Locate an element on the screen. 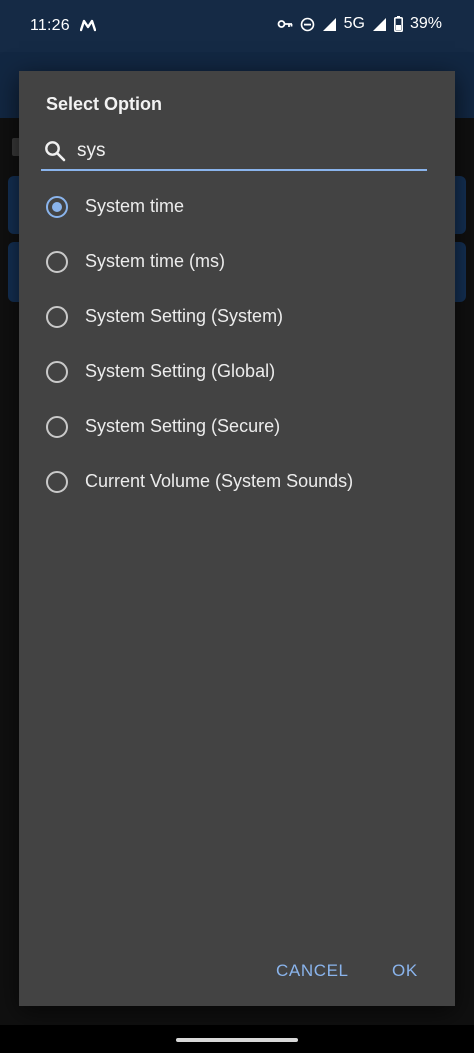  option-item: System Setting (System) is located at coordinates (237, 317).